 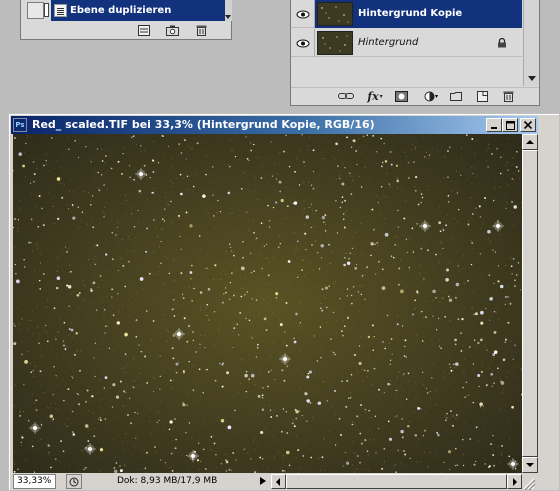 I want to click on new-document-from-state-icon, so click(x=143, y=30).